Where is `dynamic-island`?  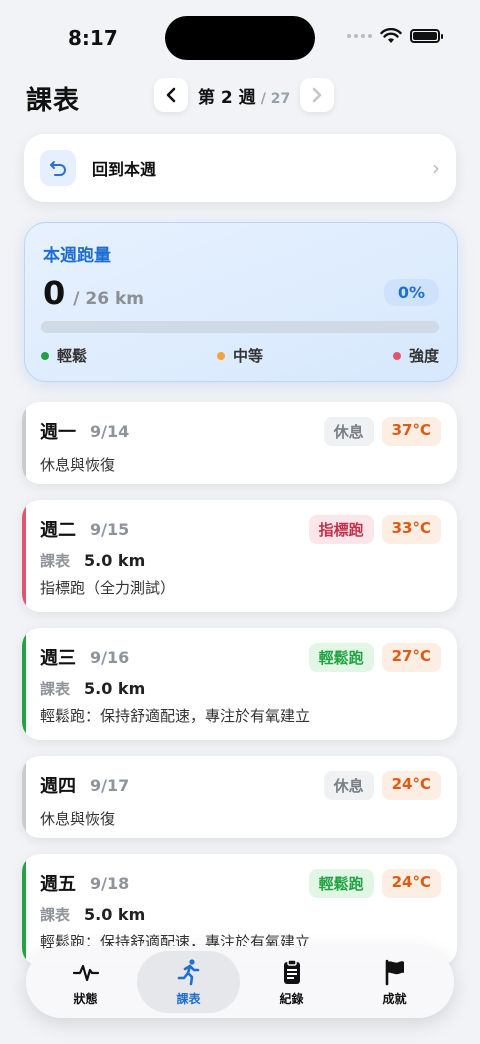 dynamic-island is located at coordinates (240, 38).